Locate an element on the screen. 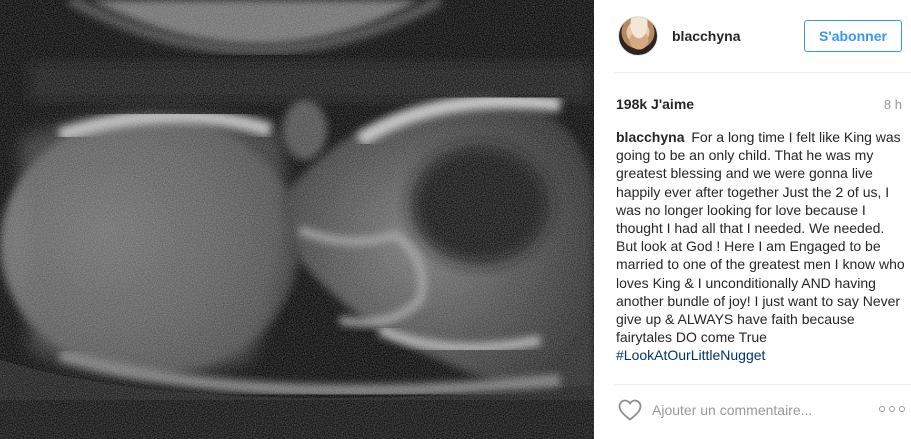 This screenshot has width=911, height=439. follow-button: S'abonner is located at coordinates (853, 36).